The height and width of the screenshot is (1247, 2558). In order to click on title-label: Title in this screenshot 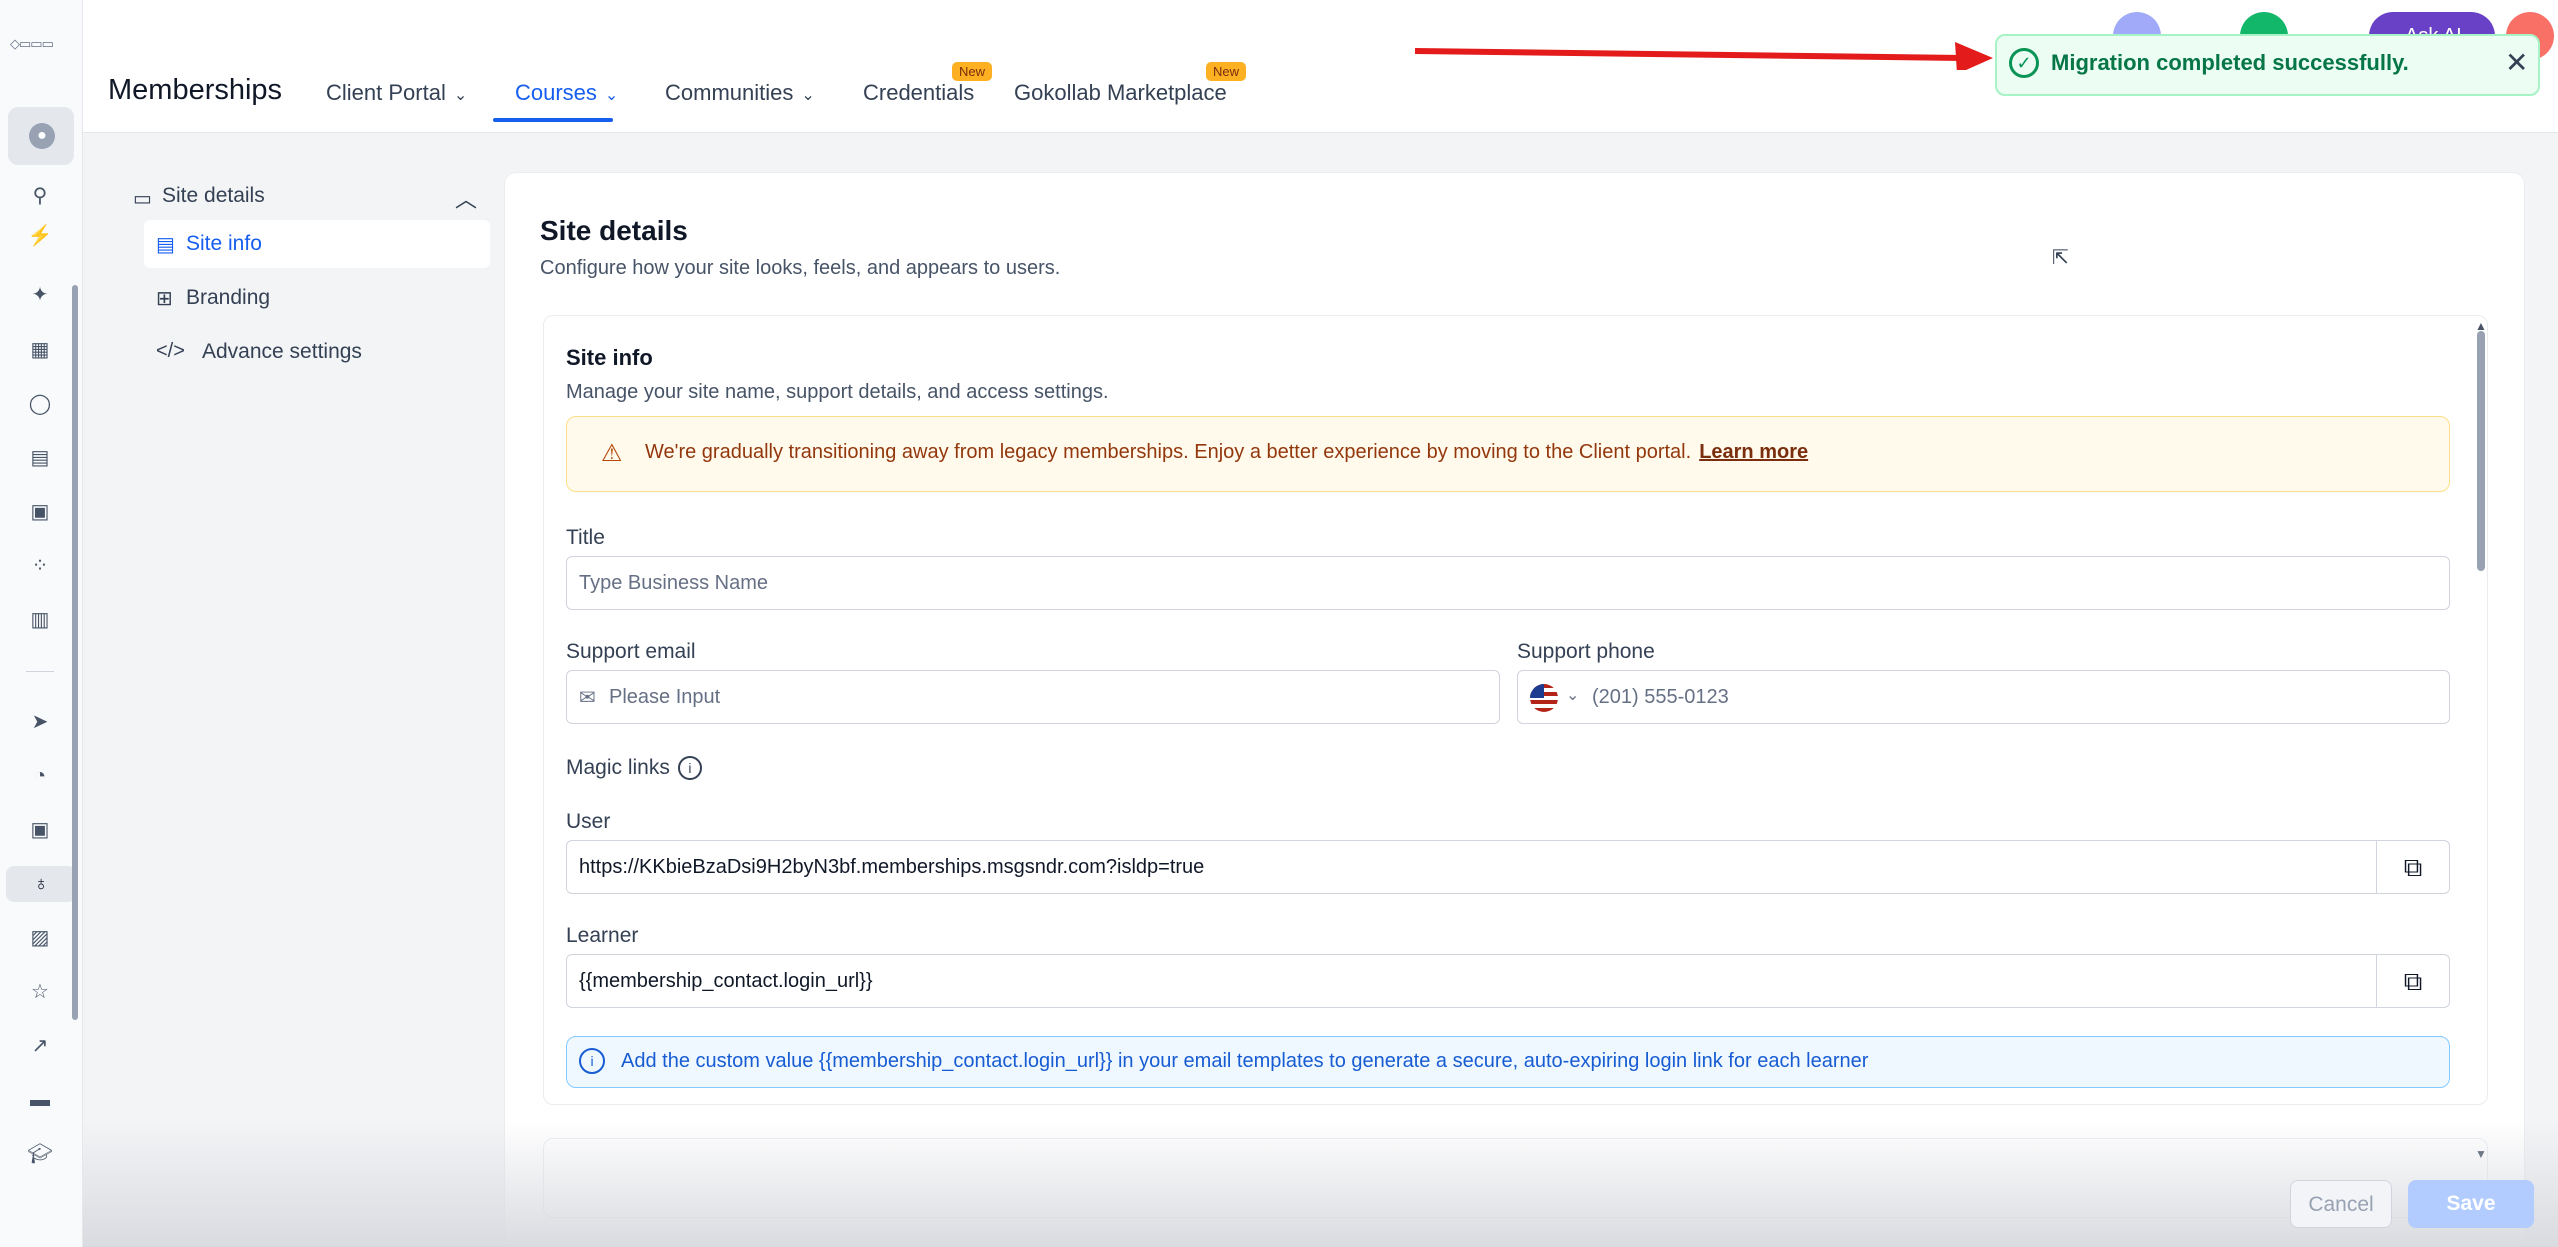, I will do `click(585, 537)`.